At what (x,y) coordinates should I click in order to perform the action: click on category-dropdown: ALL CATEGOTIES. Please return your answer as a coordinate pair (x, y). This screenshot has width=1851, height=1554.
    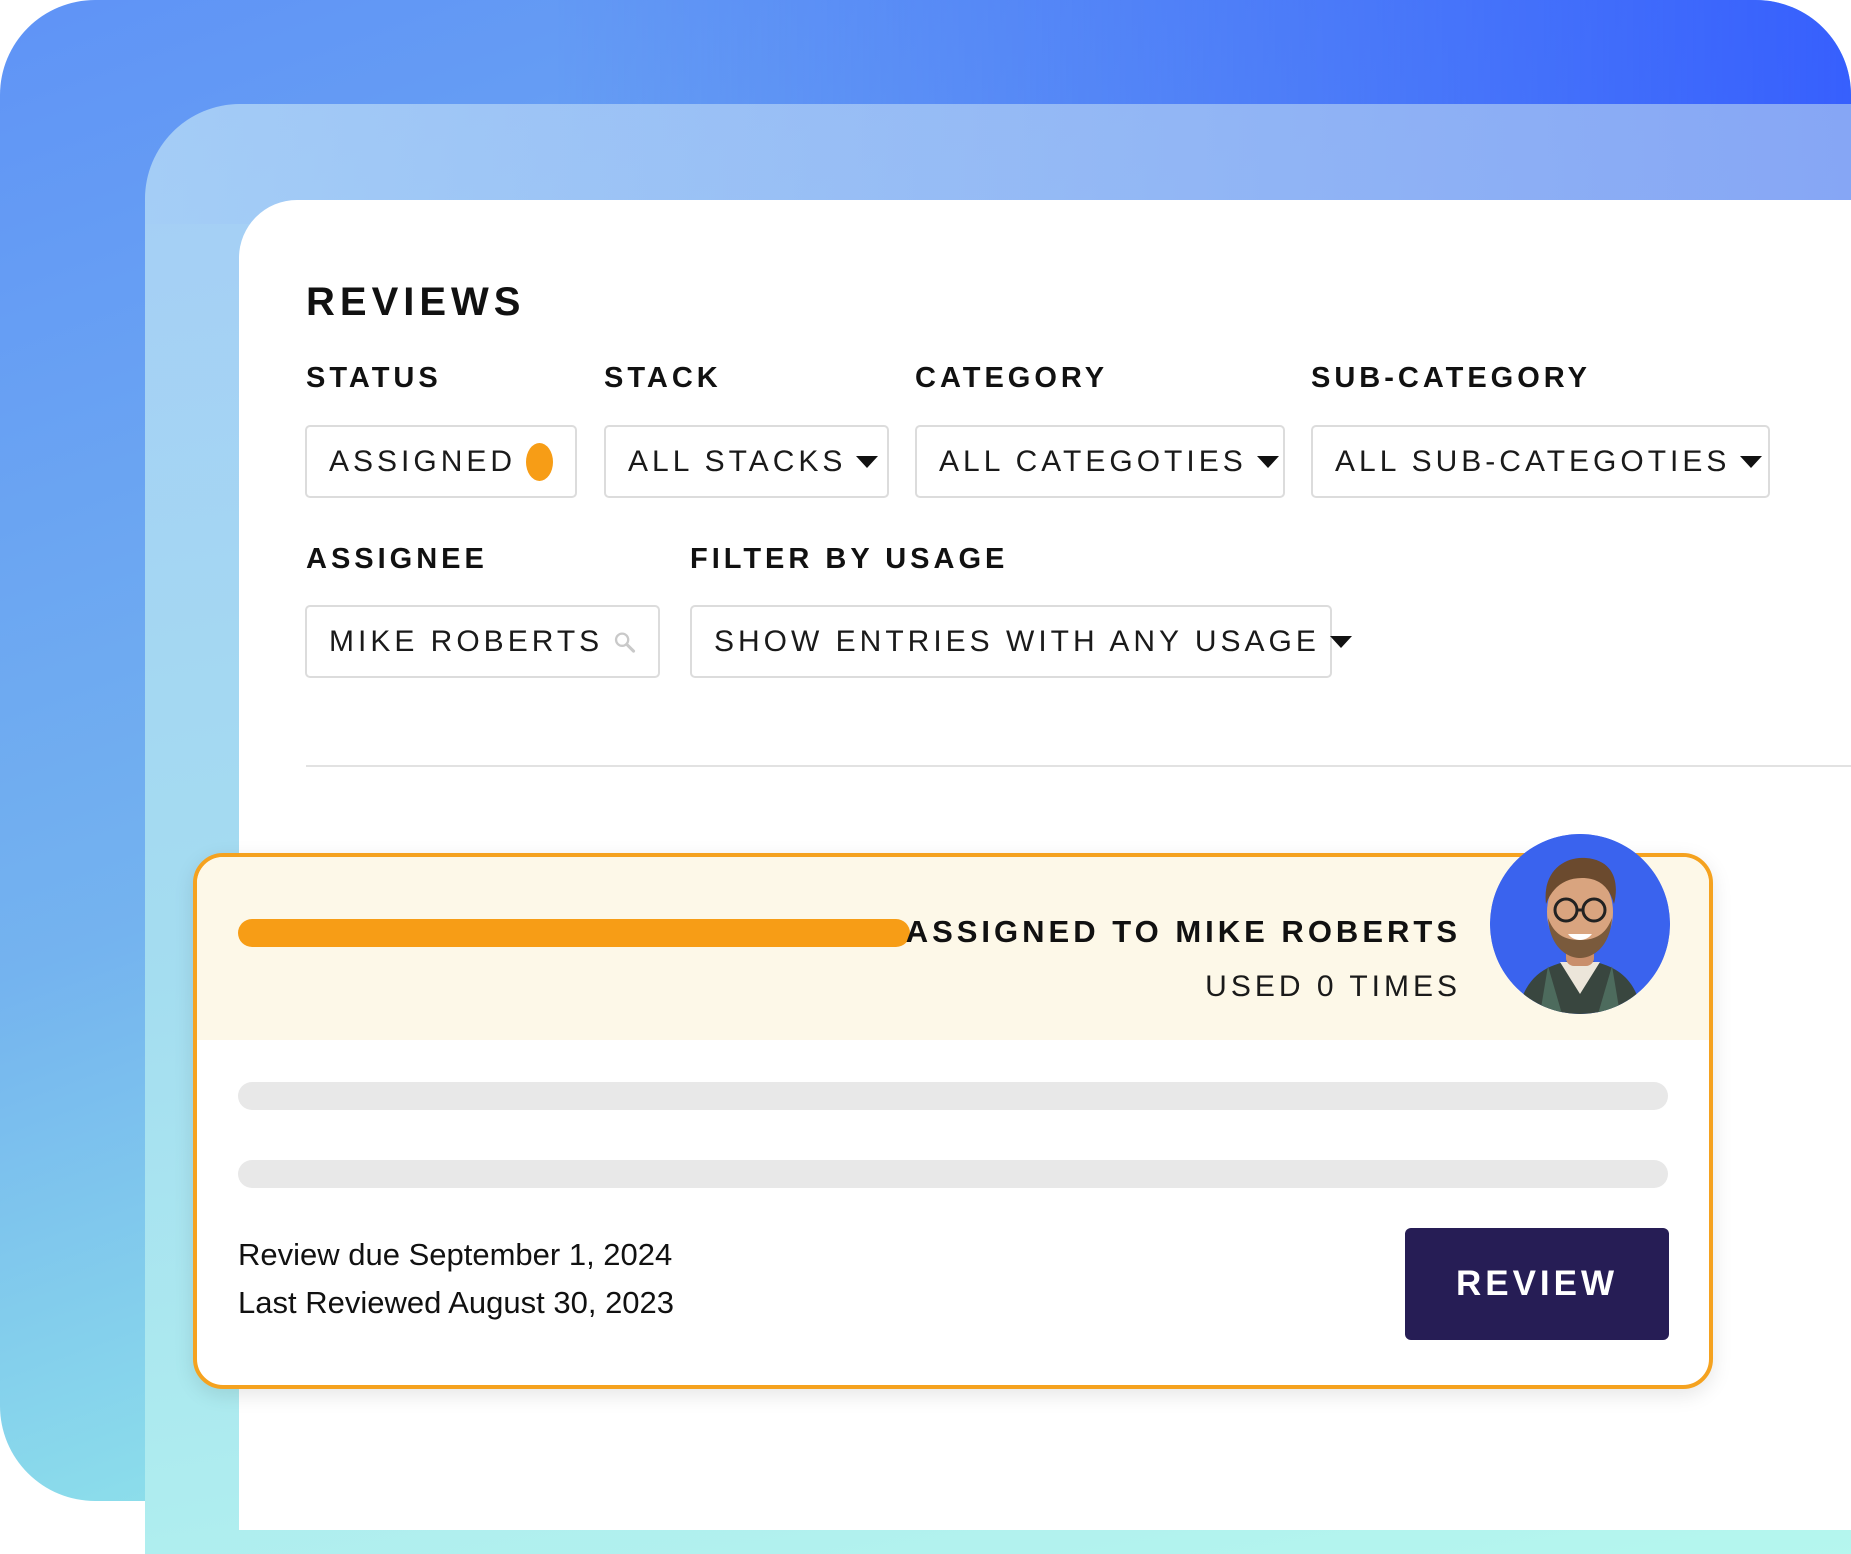
    Looking at the image, I should click on (1100, 461).